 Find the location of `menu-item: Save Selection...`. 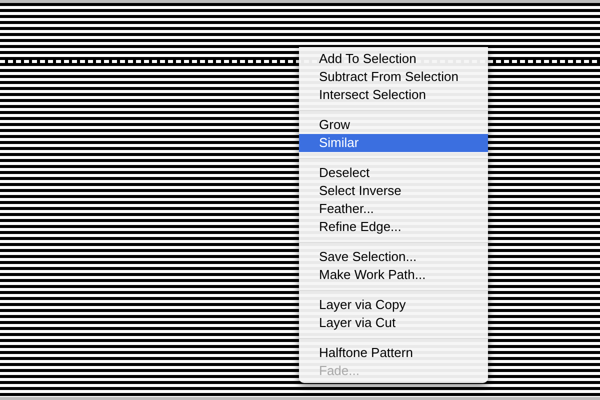

menu-item: Save Selection... is located at coordinates (393, 257).